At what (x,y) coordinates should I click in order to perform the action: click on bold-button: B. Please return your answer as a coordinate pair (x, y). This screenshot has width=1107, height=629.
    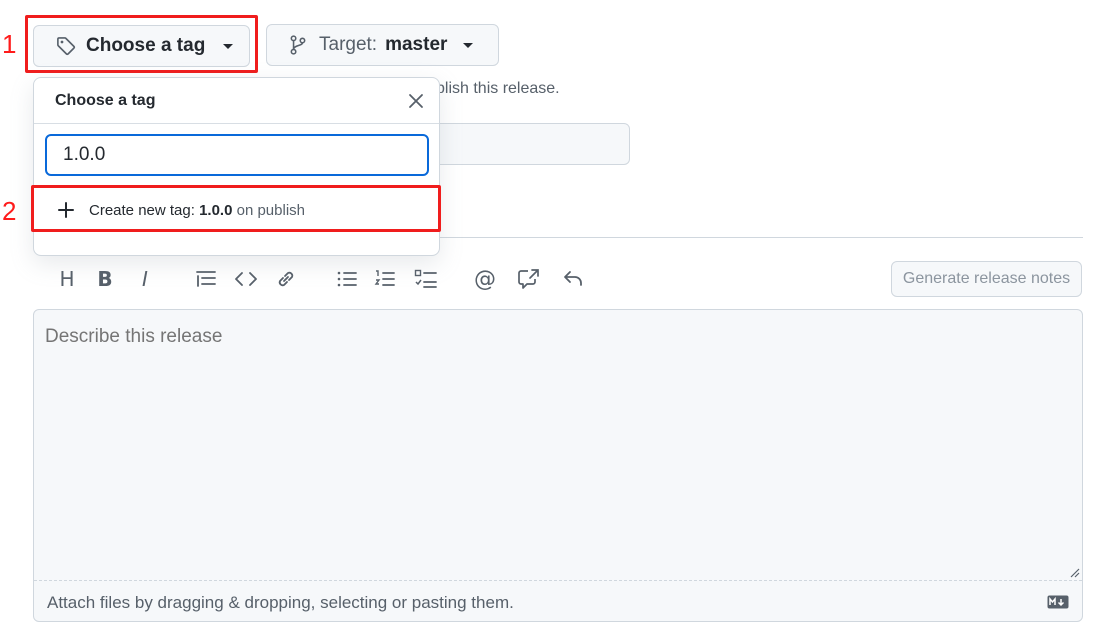
    Looking at the image, I should click on (105, 279).